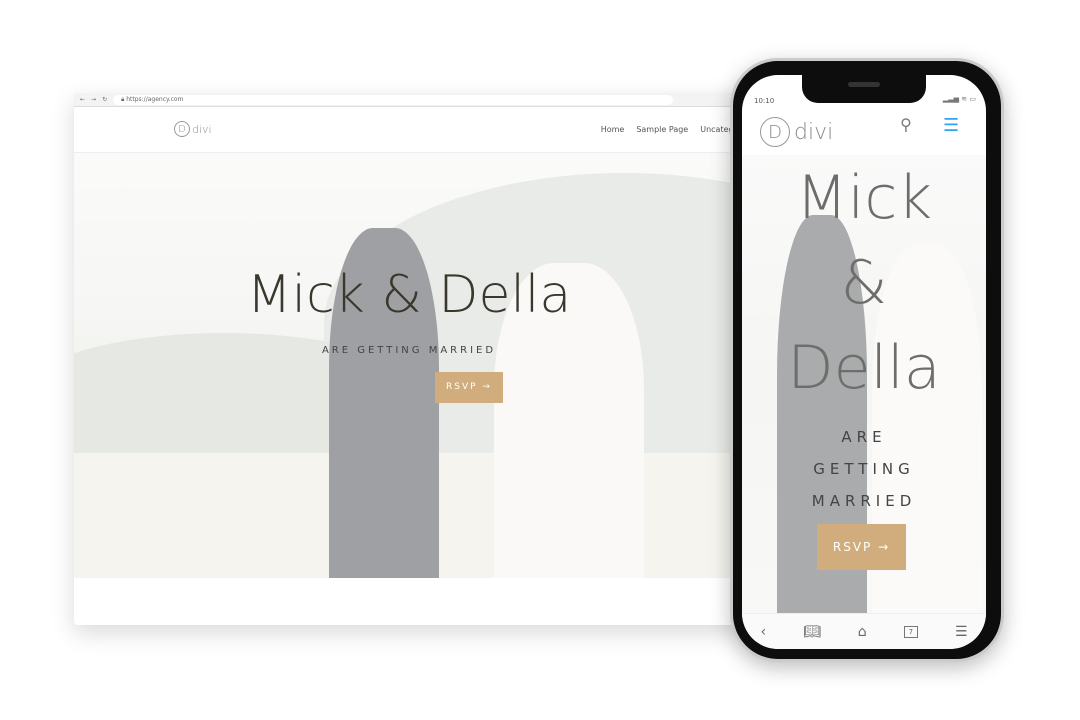 The width and height of the screenshot is (1080, 720). What do you see at coordinates (613, 129) in the screenshot?
I see `nav-home: Home` at bounding box center [613, 129].